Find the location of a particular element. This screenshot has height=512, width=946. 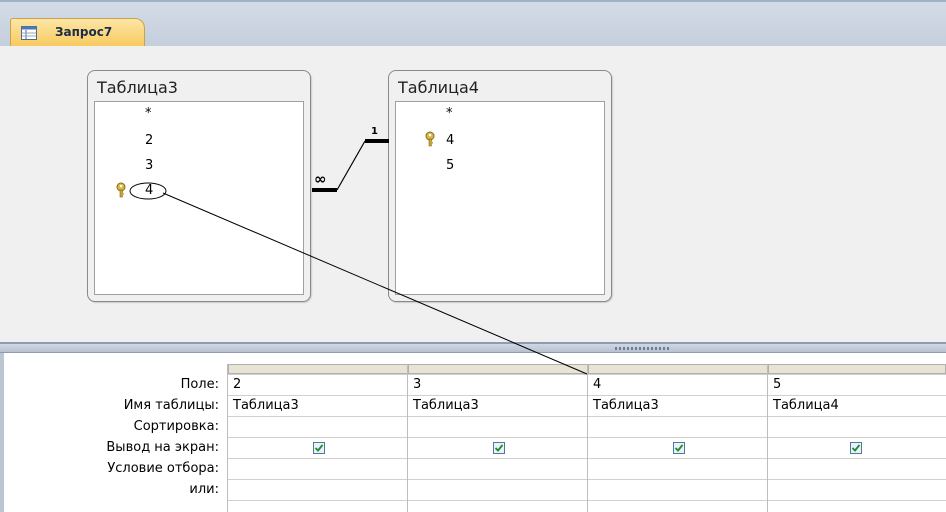

query-icon is located at coordinates (29, 33).